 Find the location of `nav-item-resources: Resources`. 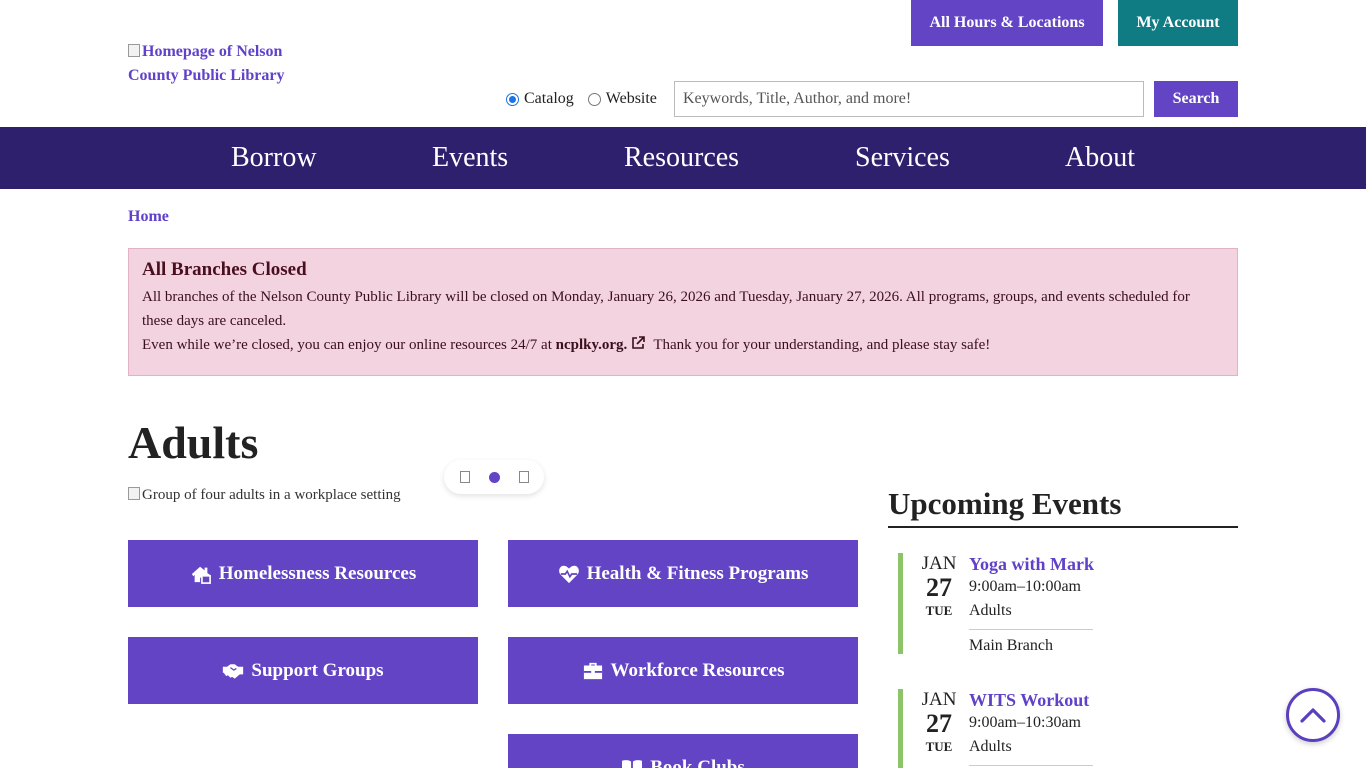

nav-item-resources: Resources is located at coordinates (681, 158).